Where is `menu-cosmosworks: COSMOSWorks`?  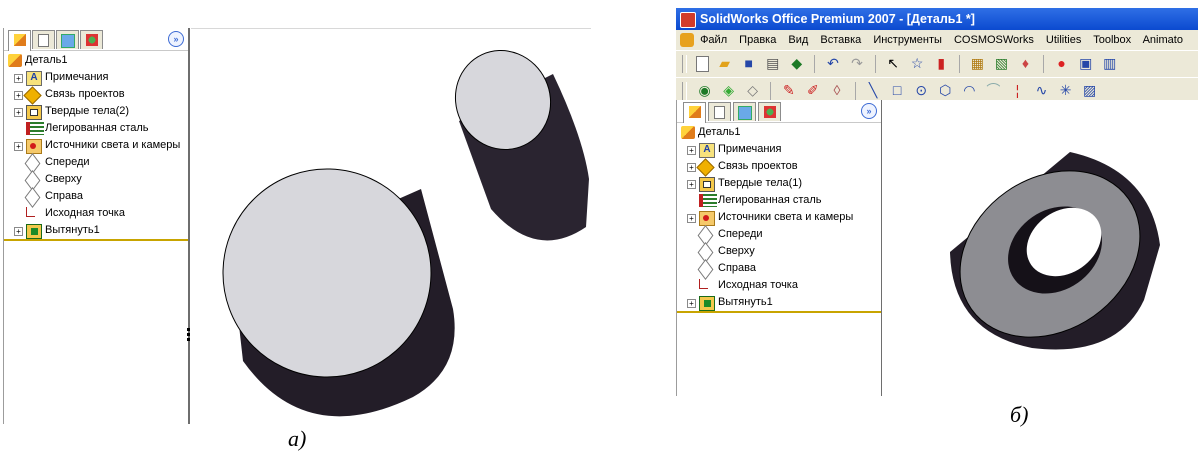
menu-cosmosworks: COSMOSWorks is located at coordinates (994, 40).